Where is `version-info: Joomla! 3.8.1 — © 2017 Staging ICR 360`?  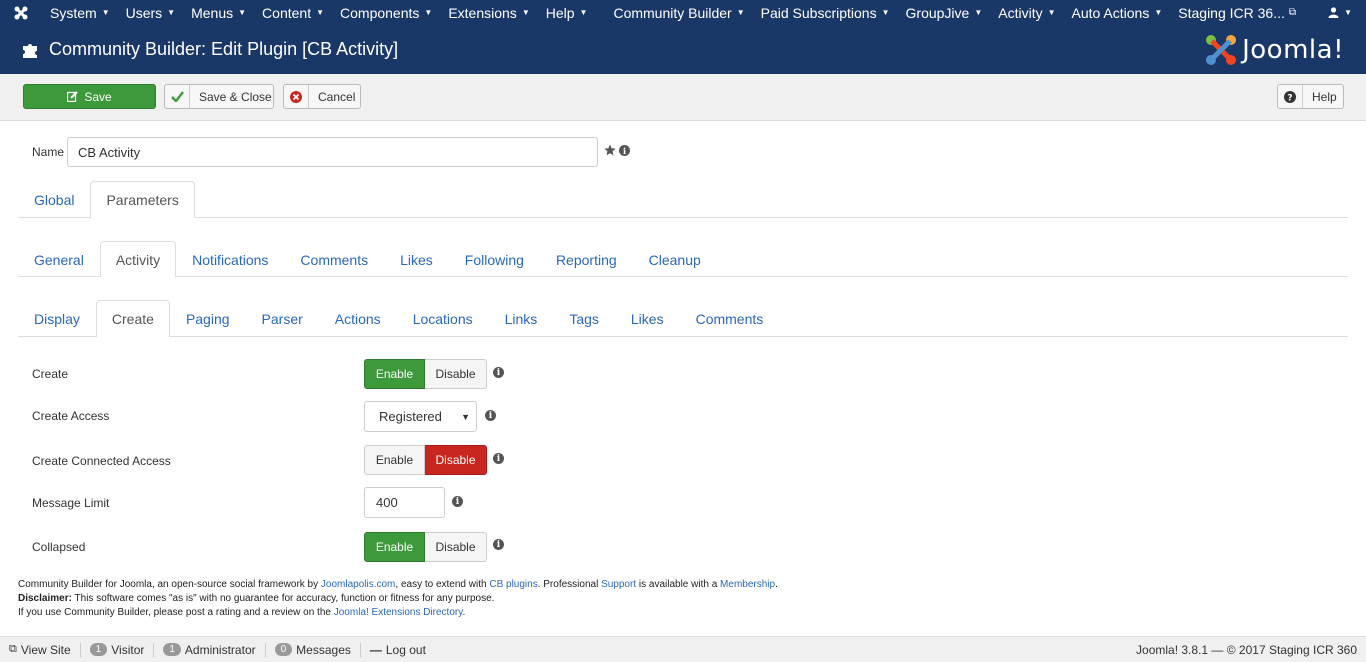
version-info: Joomla! 3.8.1 — © 2017 Staging ICR 360 is located at coordinates (1246, 649).